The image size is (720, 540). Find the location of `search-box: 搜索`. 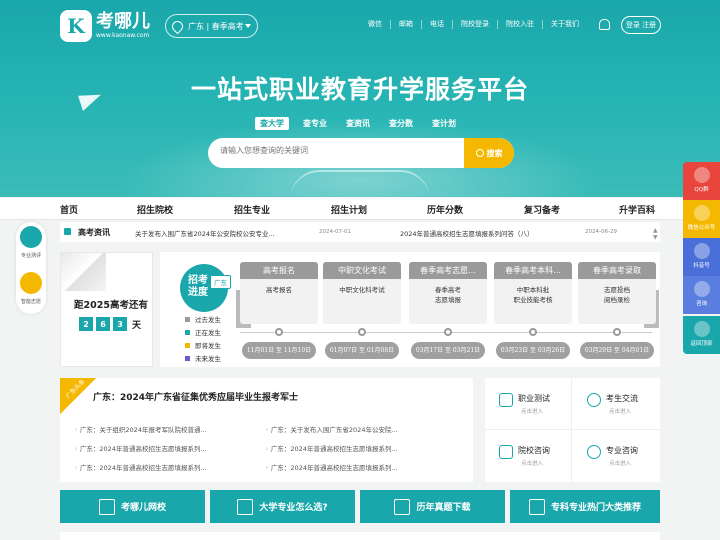

search-box: 搜索 is located at coordinates (361, 153).